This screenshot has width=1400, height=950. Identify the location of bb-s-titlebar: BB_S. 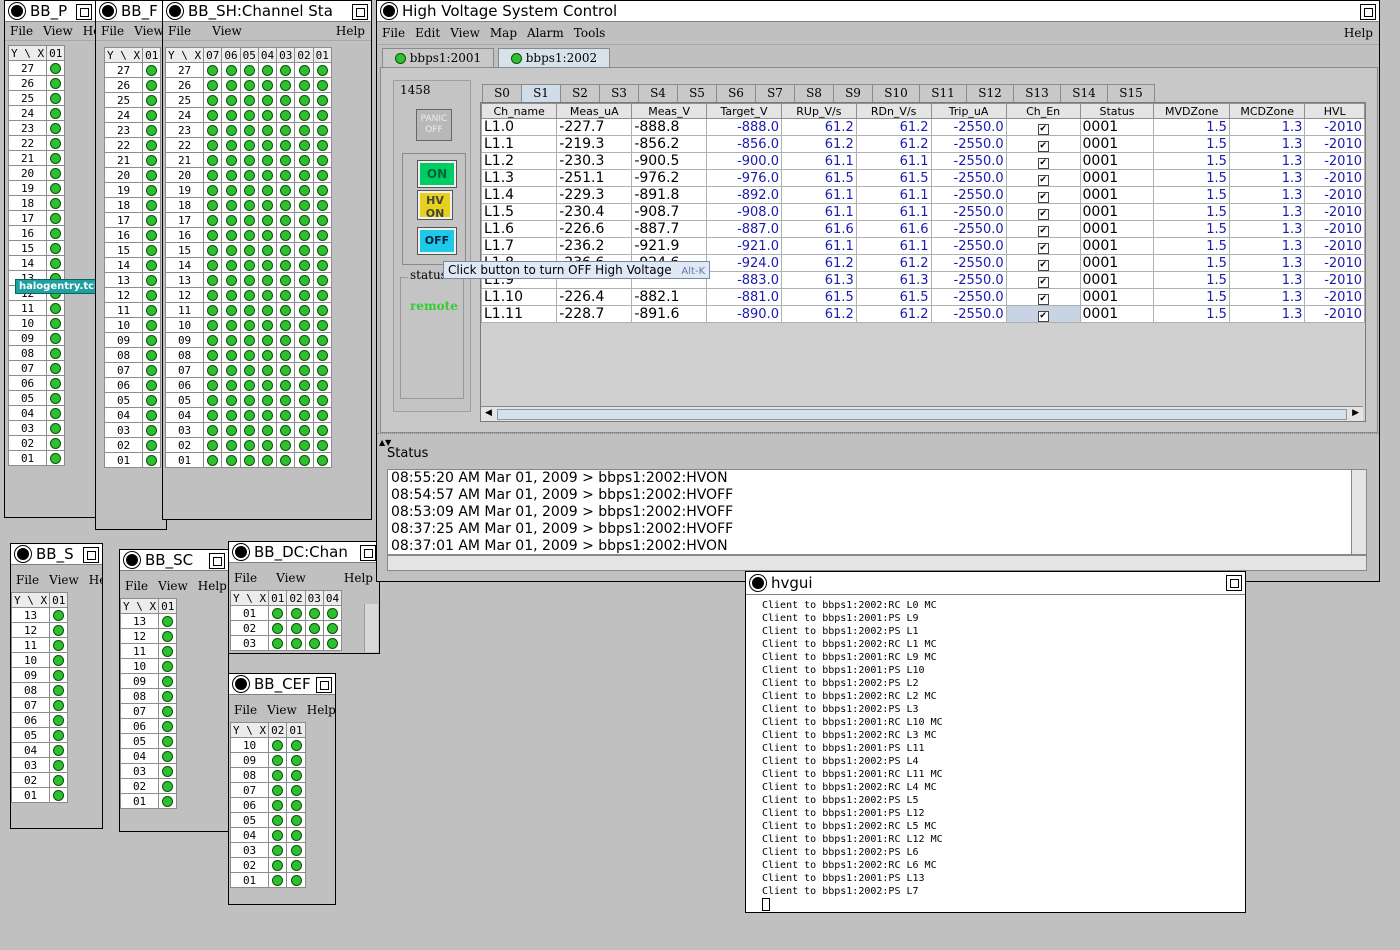
(56, 554).